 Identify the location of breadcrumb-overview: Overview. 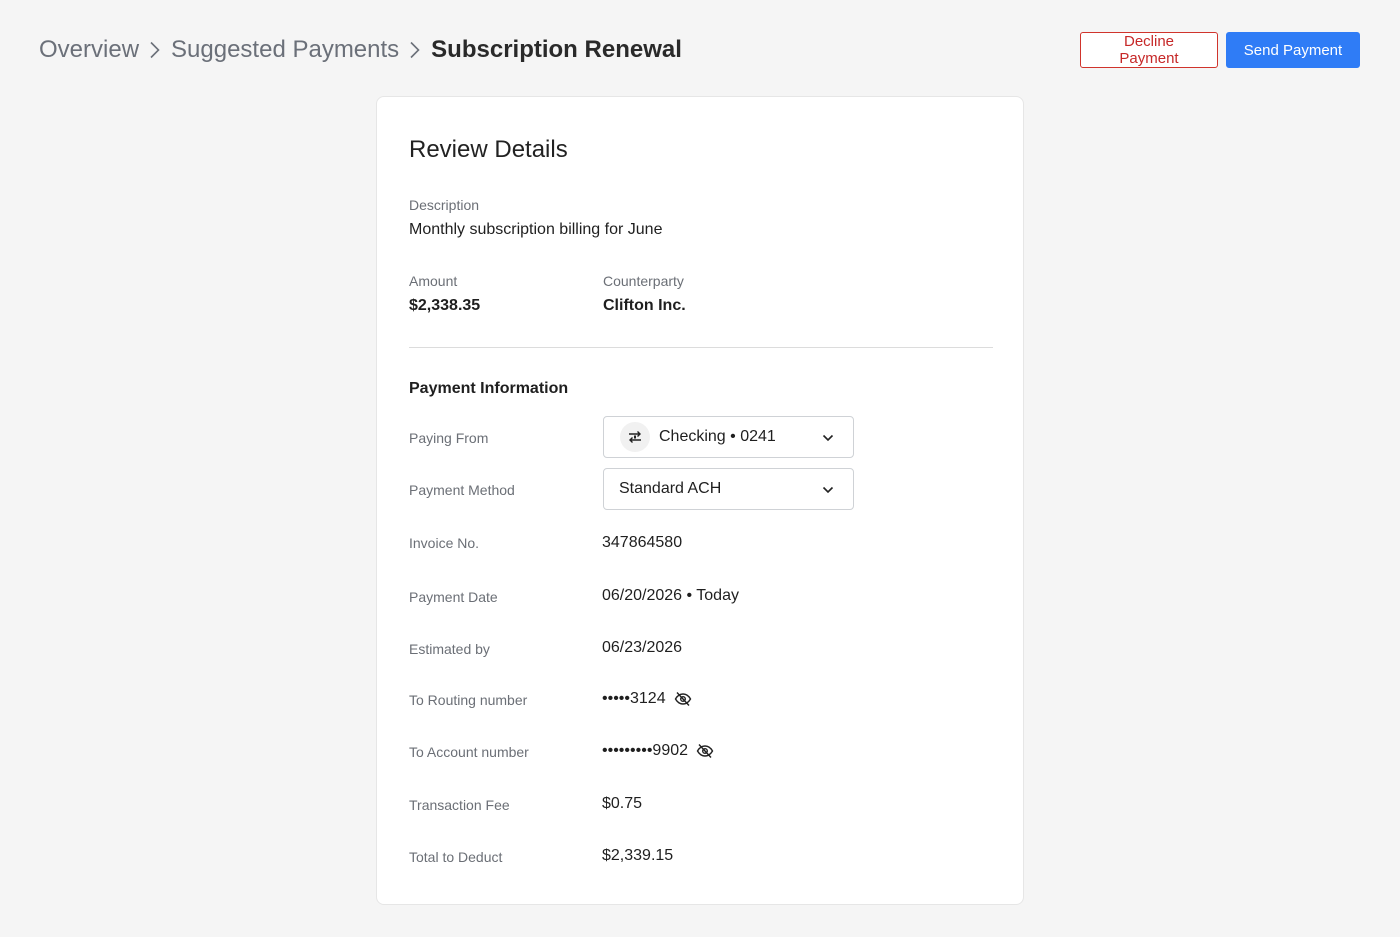
(89, 50).